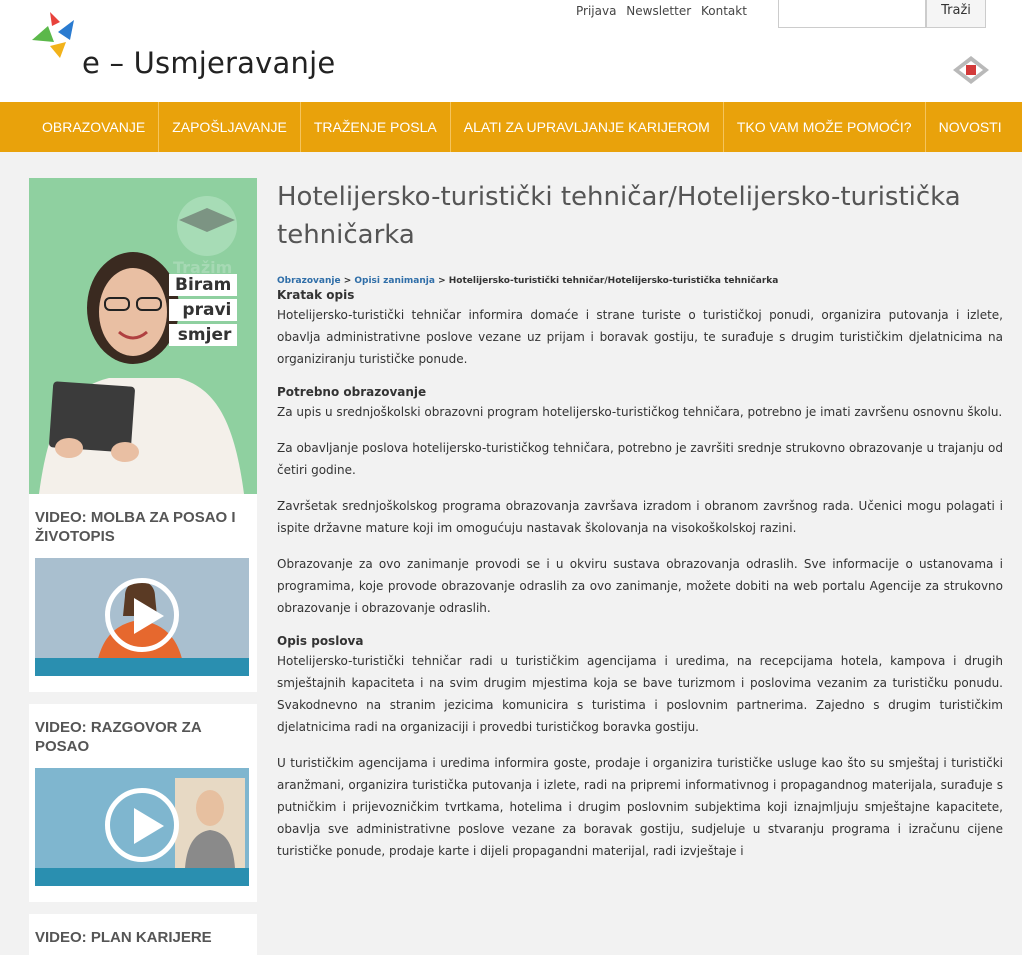 The height and width of the screenshot is (955, 1022). What do you see at coordinates (309, 281) in the screenshot?
I see `breadcrumb-obrazovanje: Obrazovanje` at bounding box center [309, 281].